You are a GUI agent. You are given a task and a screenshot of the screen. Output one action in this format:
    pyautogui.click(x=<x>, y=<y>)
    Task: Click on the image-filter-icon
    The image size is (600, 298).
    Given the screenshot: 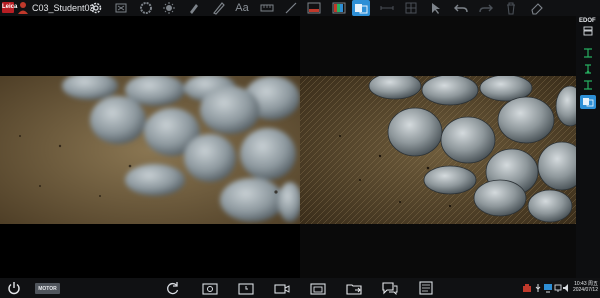 What is the action you would take?
    pyautogui.click(x=314, y=8)
    